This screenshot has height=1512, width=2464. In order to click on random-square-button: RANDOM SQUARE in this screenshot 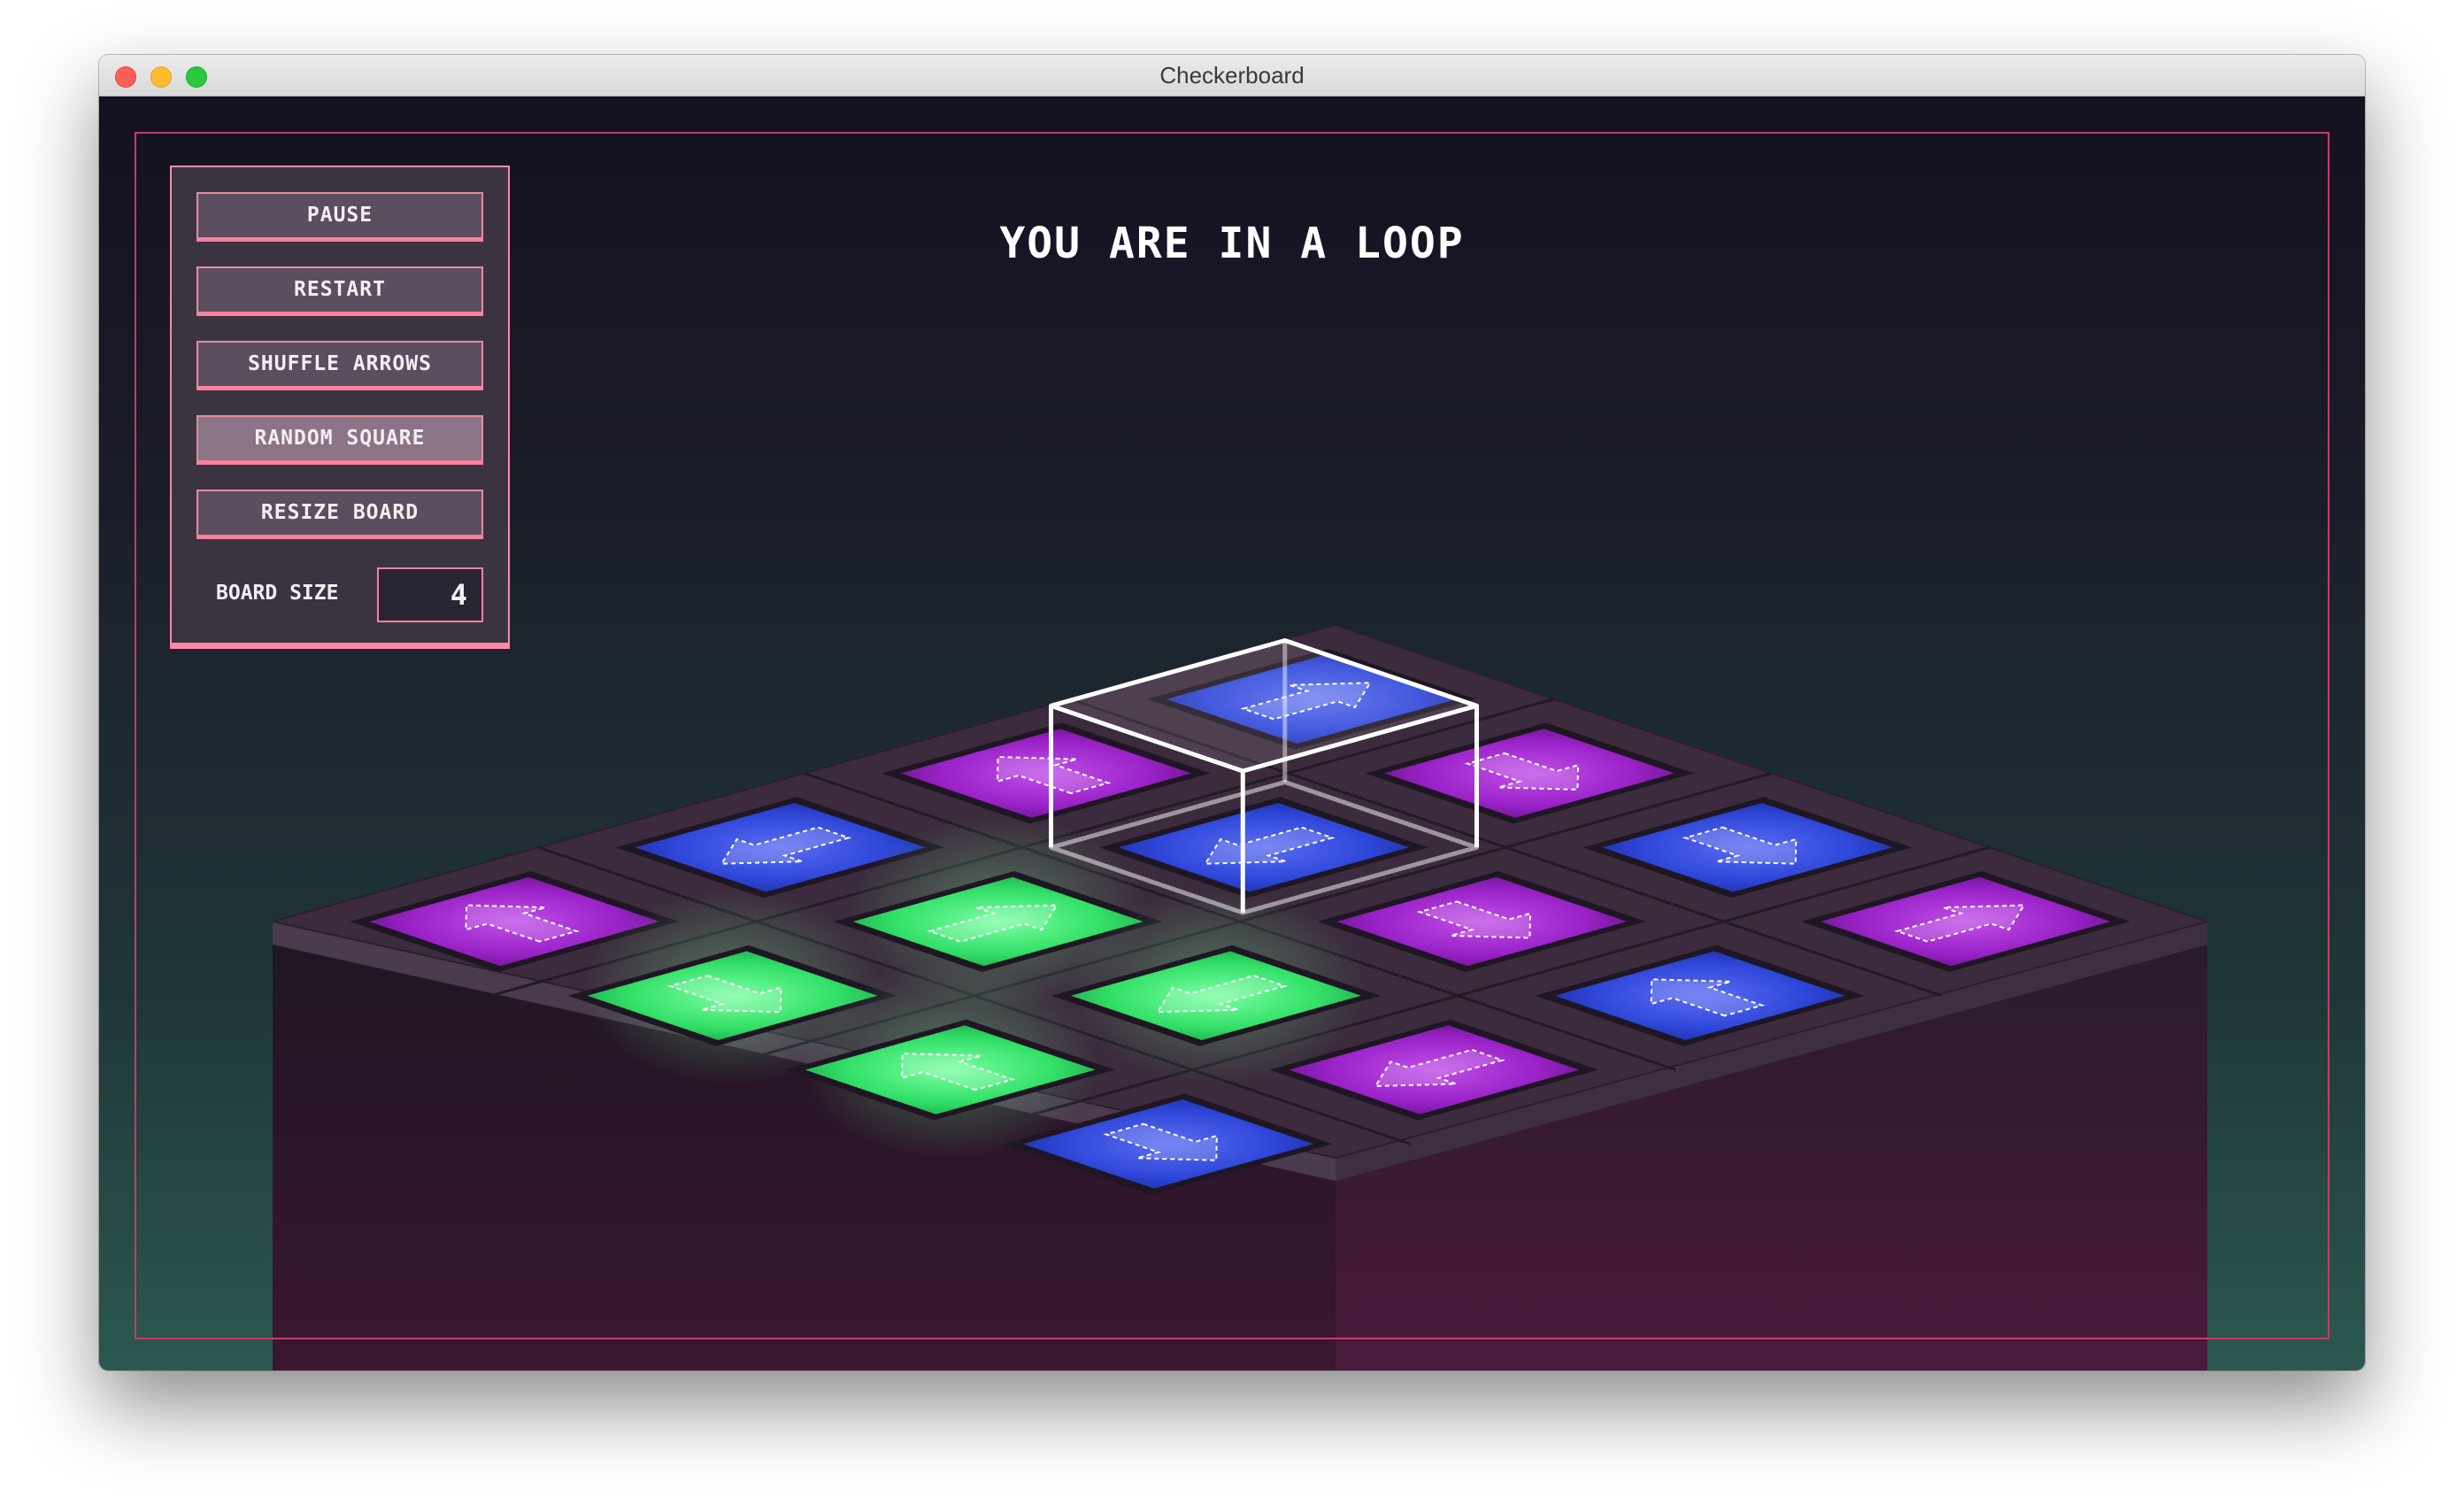, I will do `click(340, 440)`.